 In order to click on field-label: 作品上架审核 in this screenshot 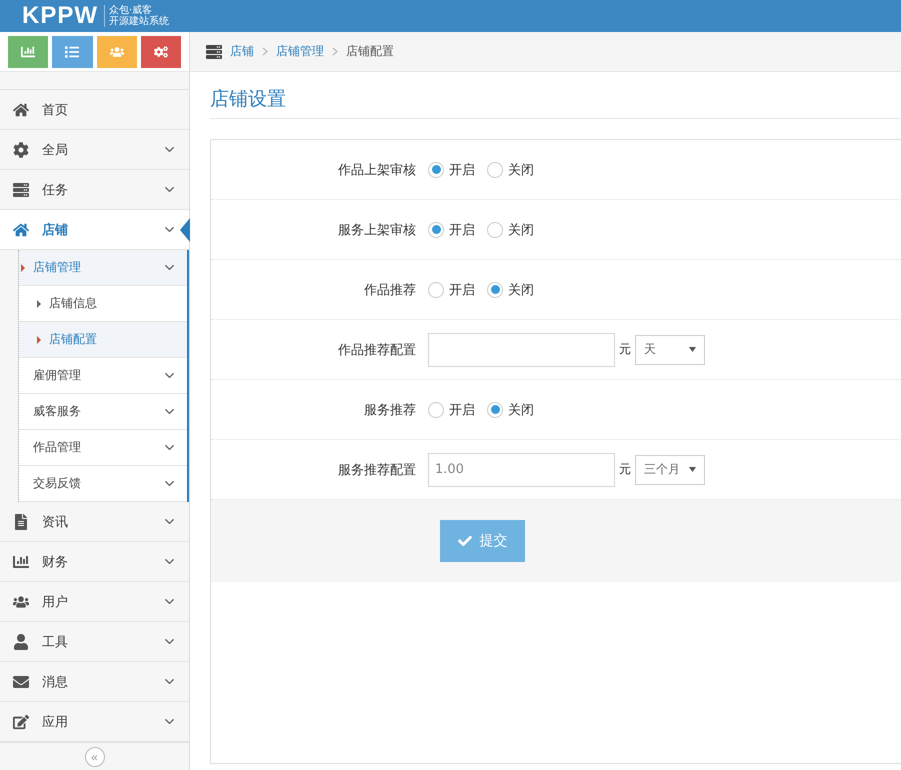, I will do `click(377, 170)`.